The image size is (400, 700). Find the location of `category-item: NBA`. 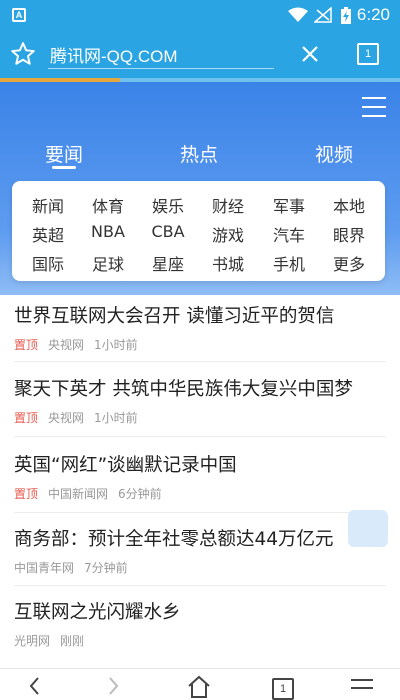

category-item: NBA is located at coordinates (108, 231).